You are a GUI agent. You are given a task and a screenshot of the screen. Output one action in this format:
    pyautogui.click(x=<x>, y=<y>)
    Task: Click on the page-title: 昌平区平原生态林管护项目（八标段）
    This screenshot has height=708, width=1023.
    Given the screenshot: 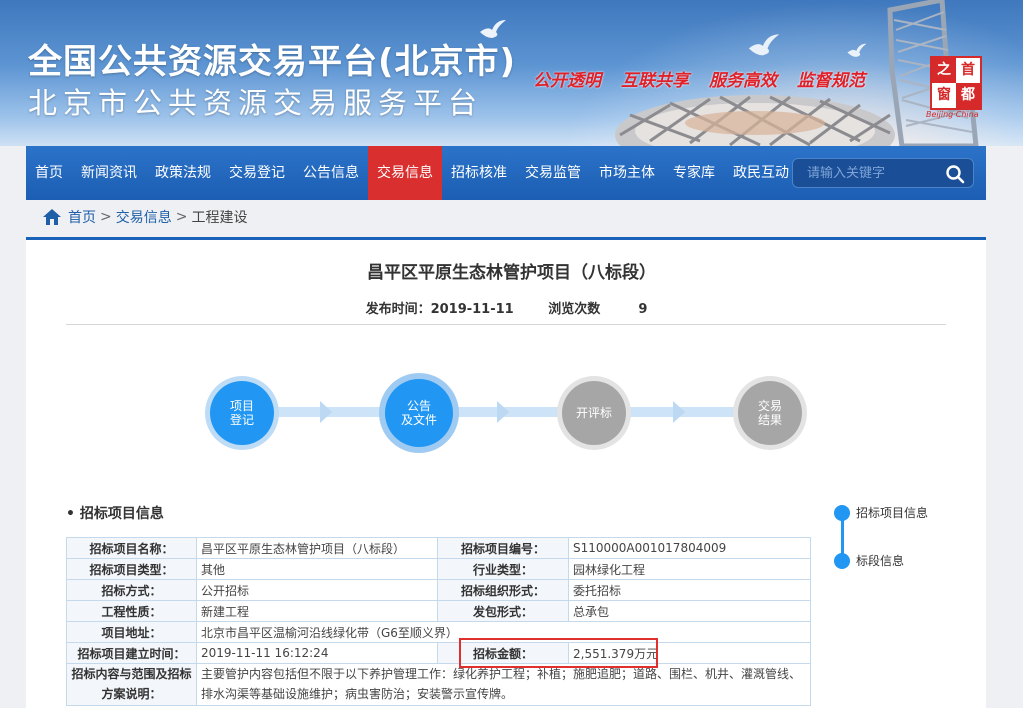 What is the action you would take?
    pyautogui.click(x=511, y=273)
    